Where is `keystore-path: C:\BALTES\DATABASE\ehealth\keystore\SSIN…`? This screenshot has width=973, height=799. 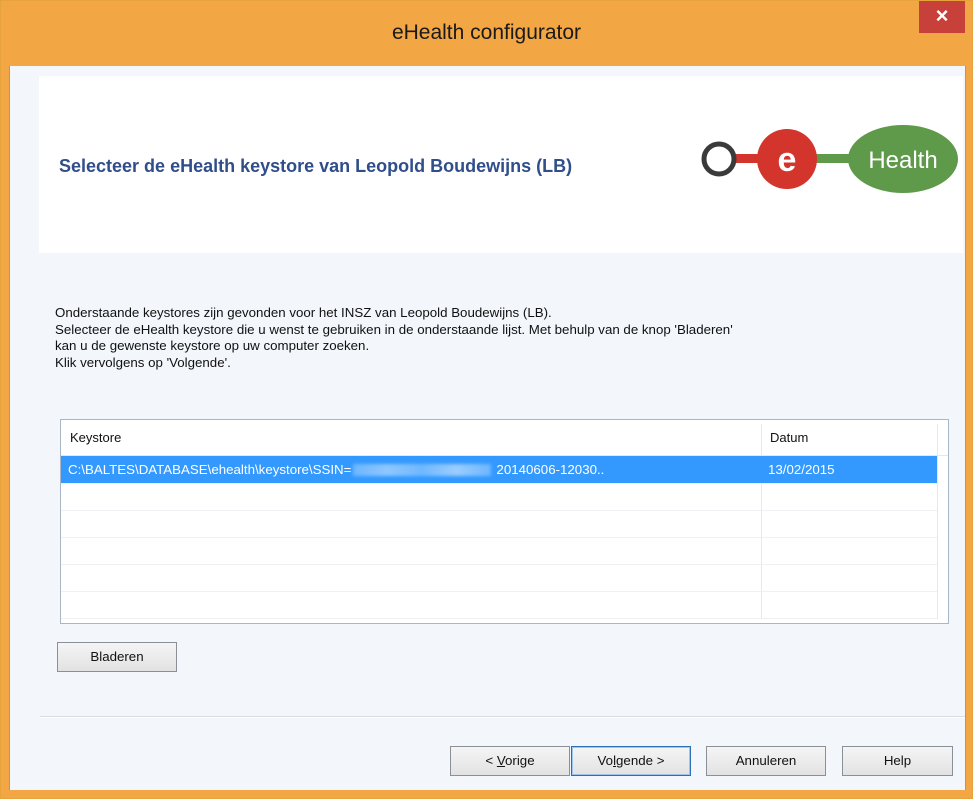
keystore-path: C:\BALTES\DATABASE\ehealth\keystore\SSIN… is located at coordinates (210, 469).